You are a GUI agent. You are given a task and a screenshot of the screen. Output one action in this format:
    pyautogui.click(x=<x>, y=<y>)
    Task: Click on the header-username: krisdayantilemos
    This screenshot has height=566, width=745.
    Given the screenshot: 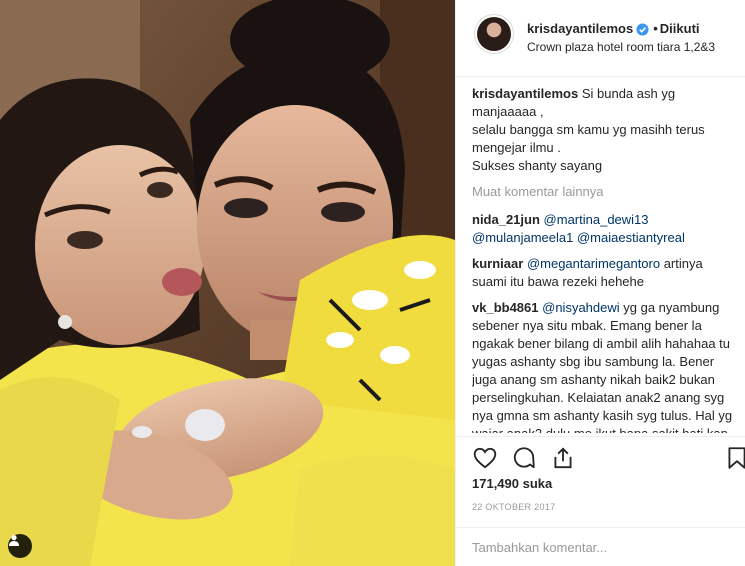 What is the action you would take?
    pyautogui.click(x=580, y=28)
    